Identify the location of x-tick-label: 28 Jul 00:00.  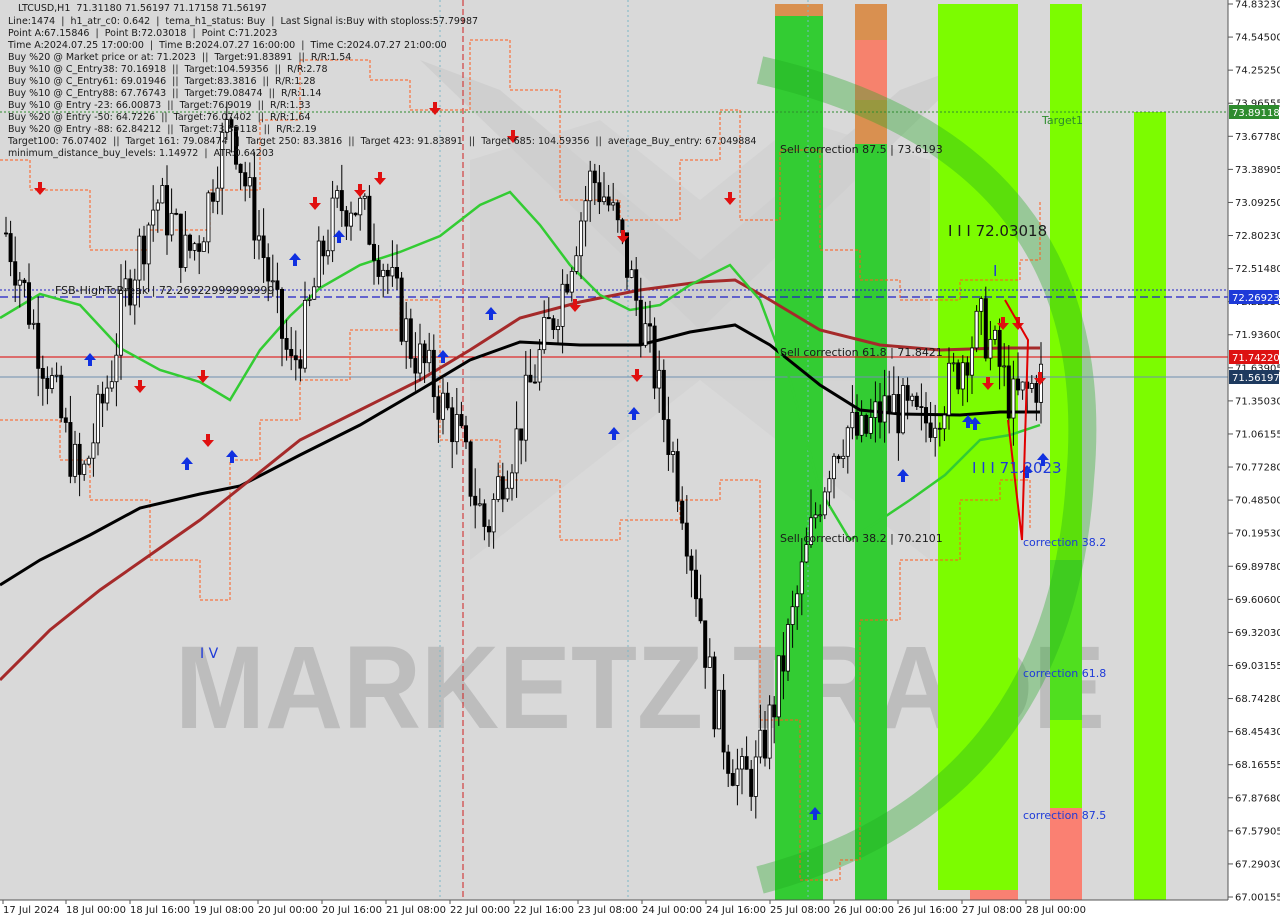
(1056, 910).